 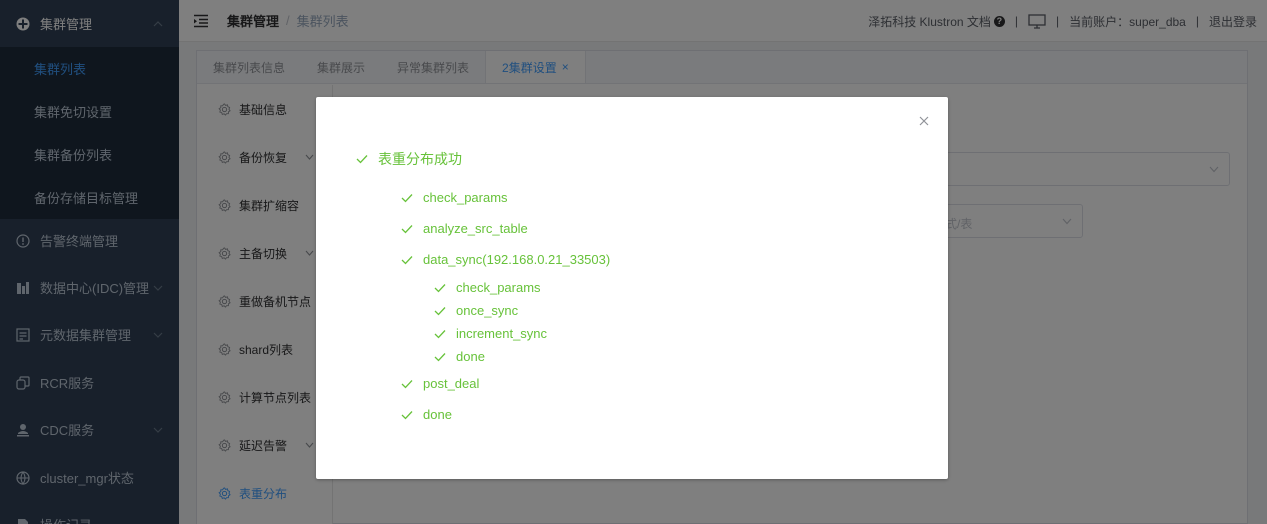 What do you see at coordinates (924, 121) in the screenshot?
I see `close-icon` at bounding box center [924, 121].